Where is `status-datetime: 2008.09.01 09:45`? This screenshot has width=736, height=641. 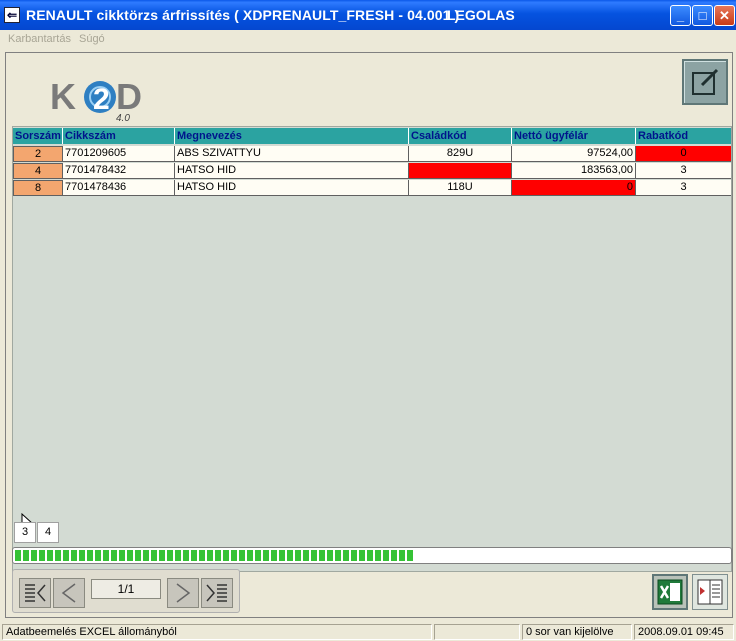 status-datetime: 2008.09.01 09:45 is located at coordinates (684, 632).